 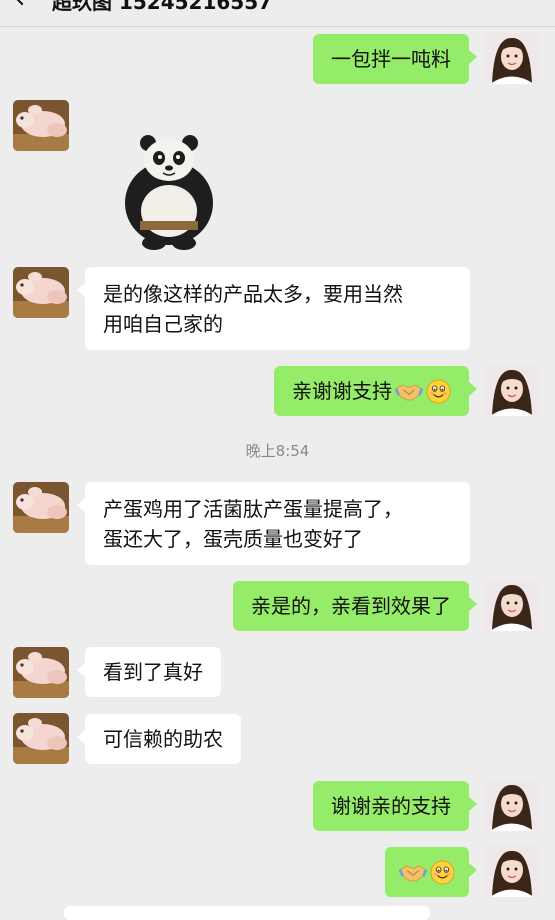 I want to click on chevron-left-icon, so click(x=22, y=3).